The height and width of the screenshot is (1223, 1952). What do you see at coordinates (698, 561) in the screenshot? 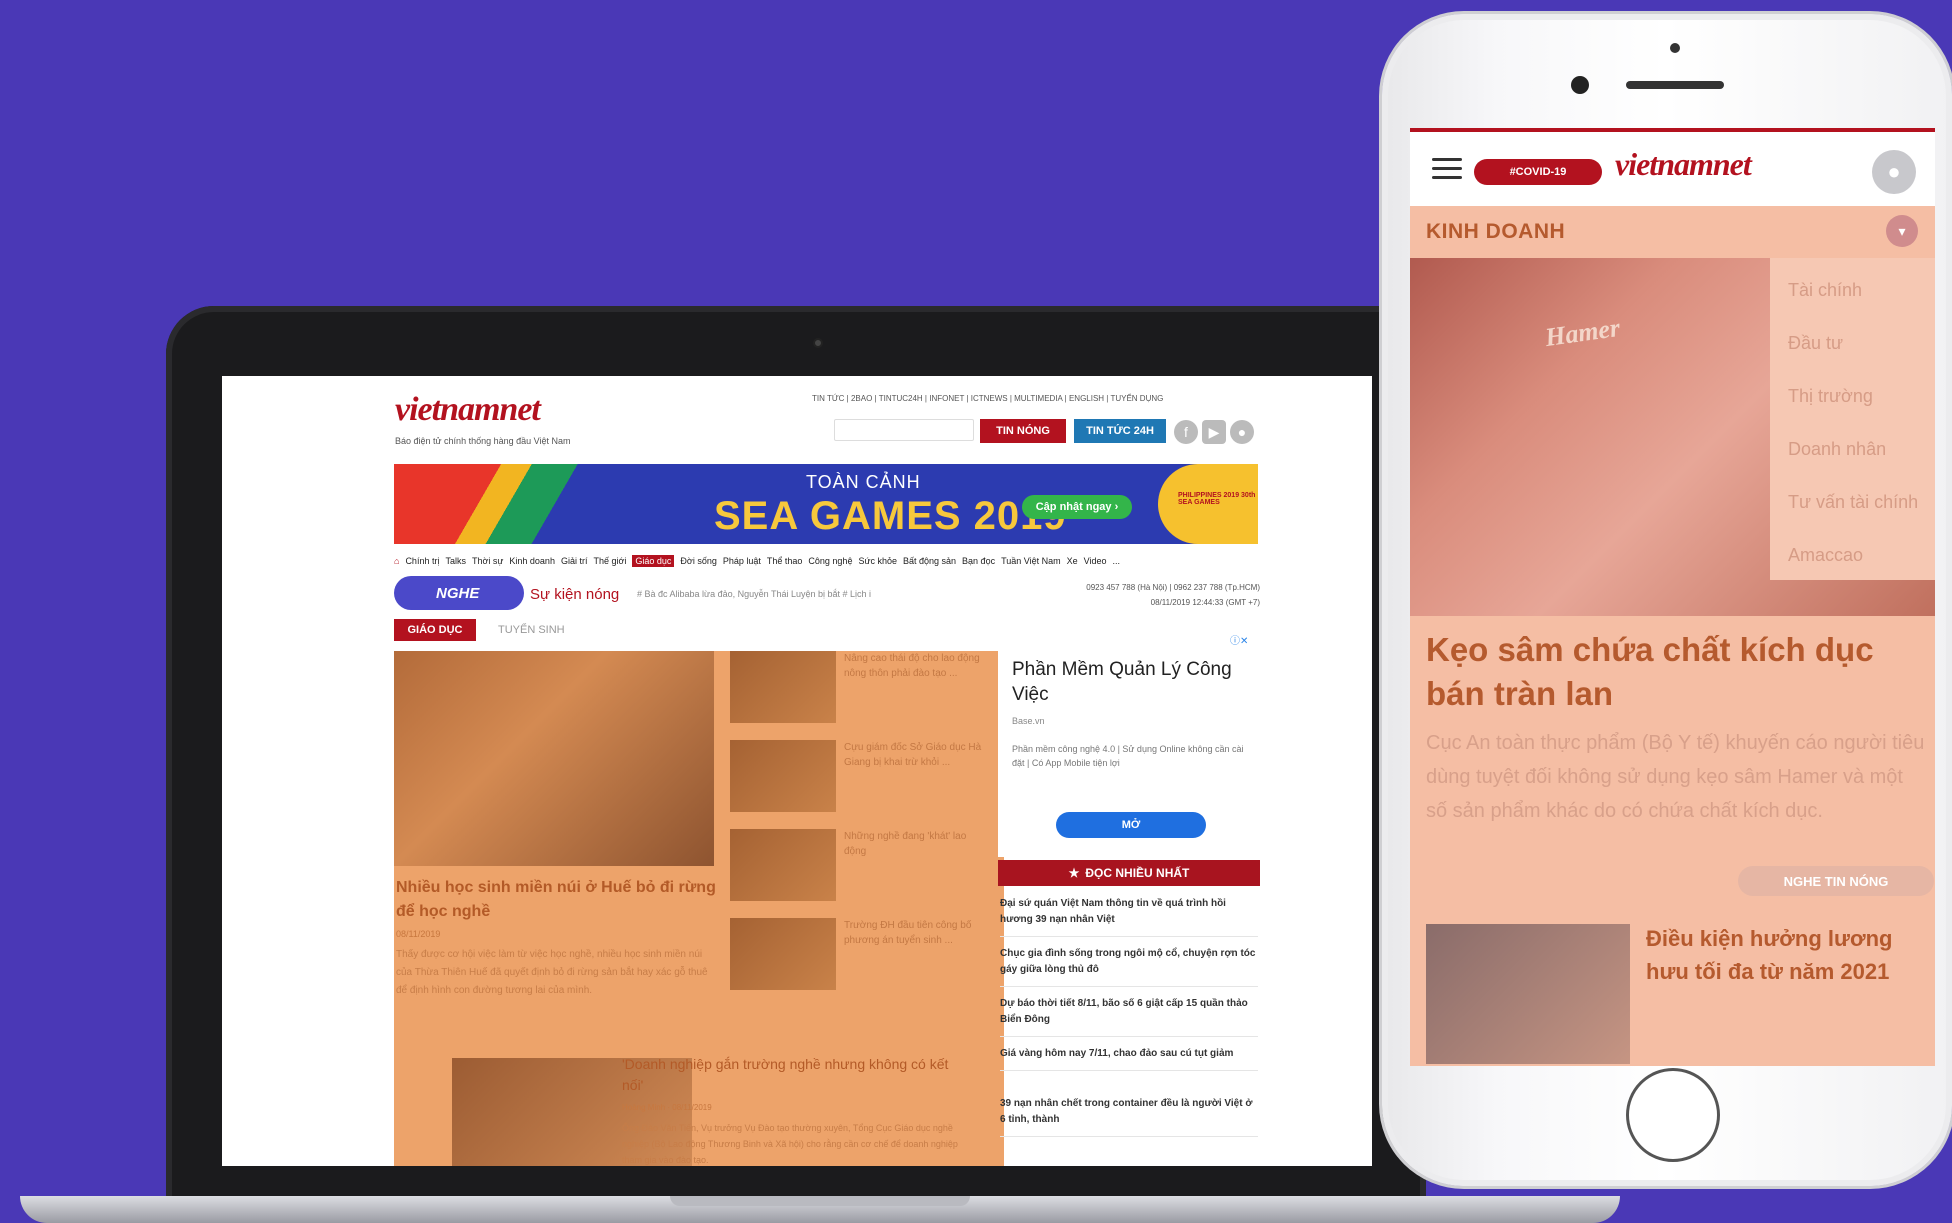
I see `nav-item: Đời sống` at bounding box center [698, 561].